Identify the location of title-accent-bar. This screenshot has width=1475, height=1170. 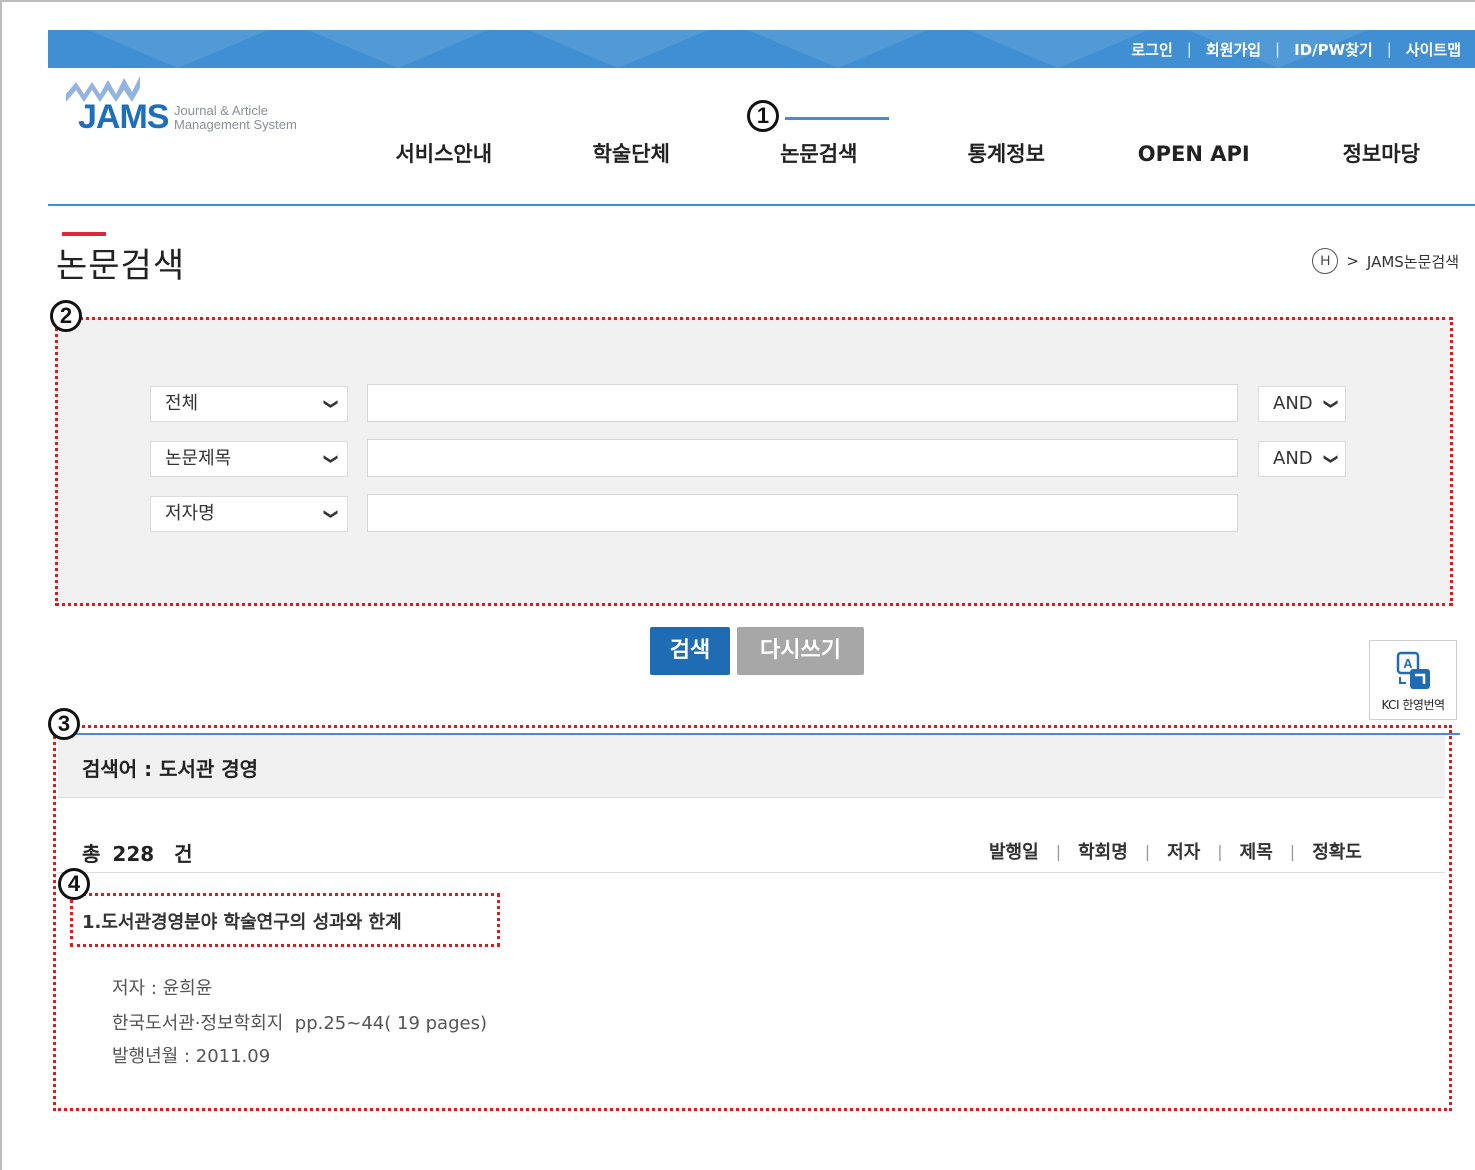
(84, 234).